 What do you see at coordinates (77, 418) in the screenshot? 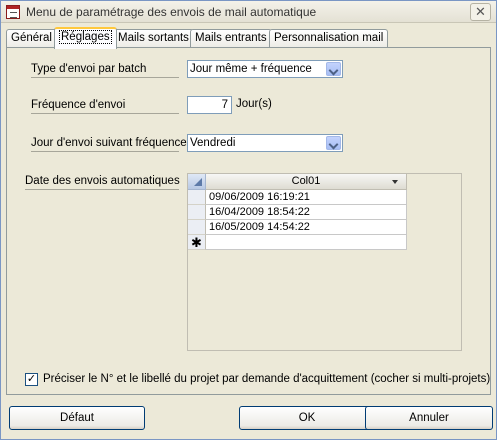
I see `default-button: Défaut` at bounding box center [77, 418].